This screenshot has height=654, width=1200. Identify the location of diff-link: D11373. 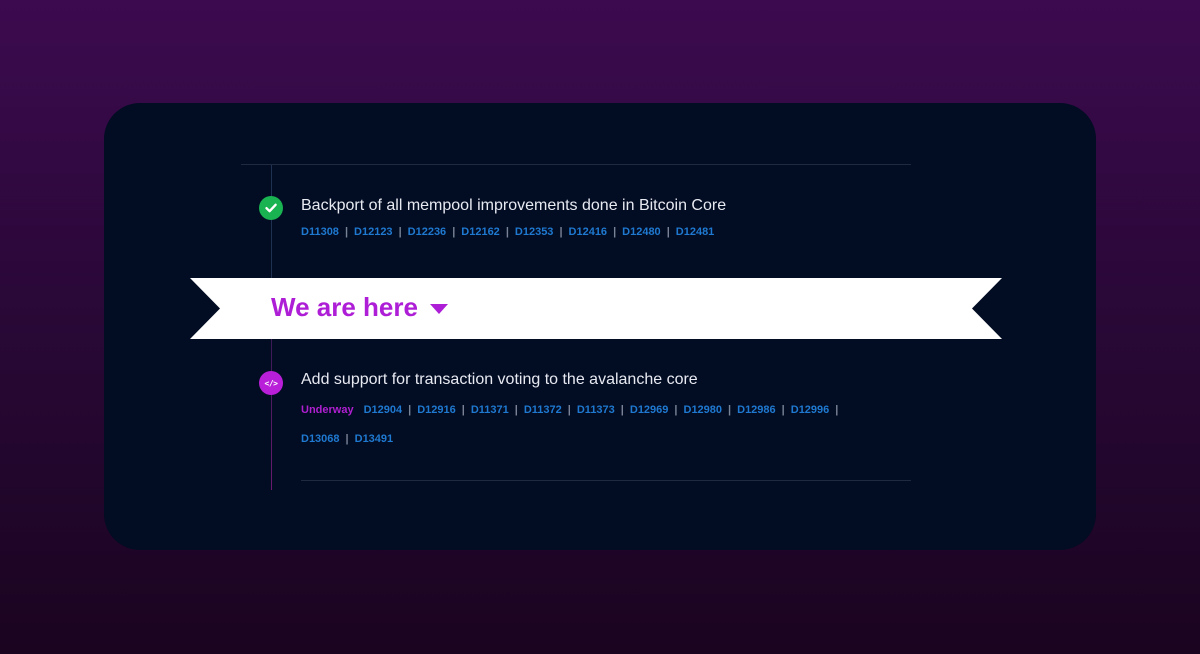
(596, 410).